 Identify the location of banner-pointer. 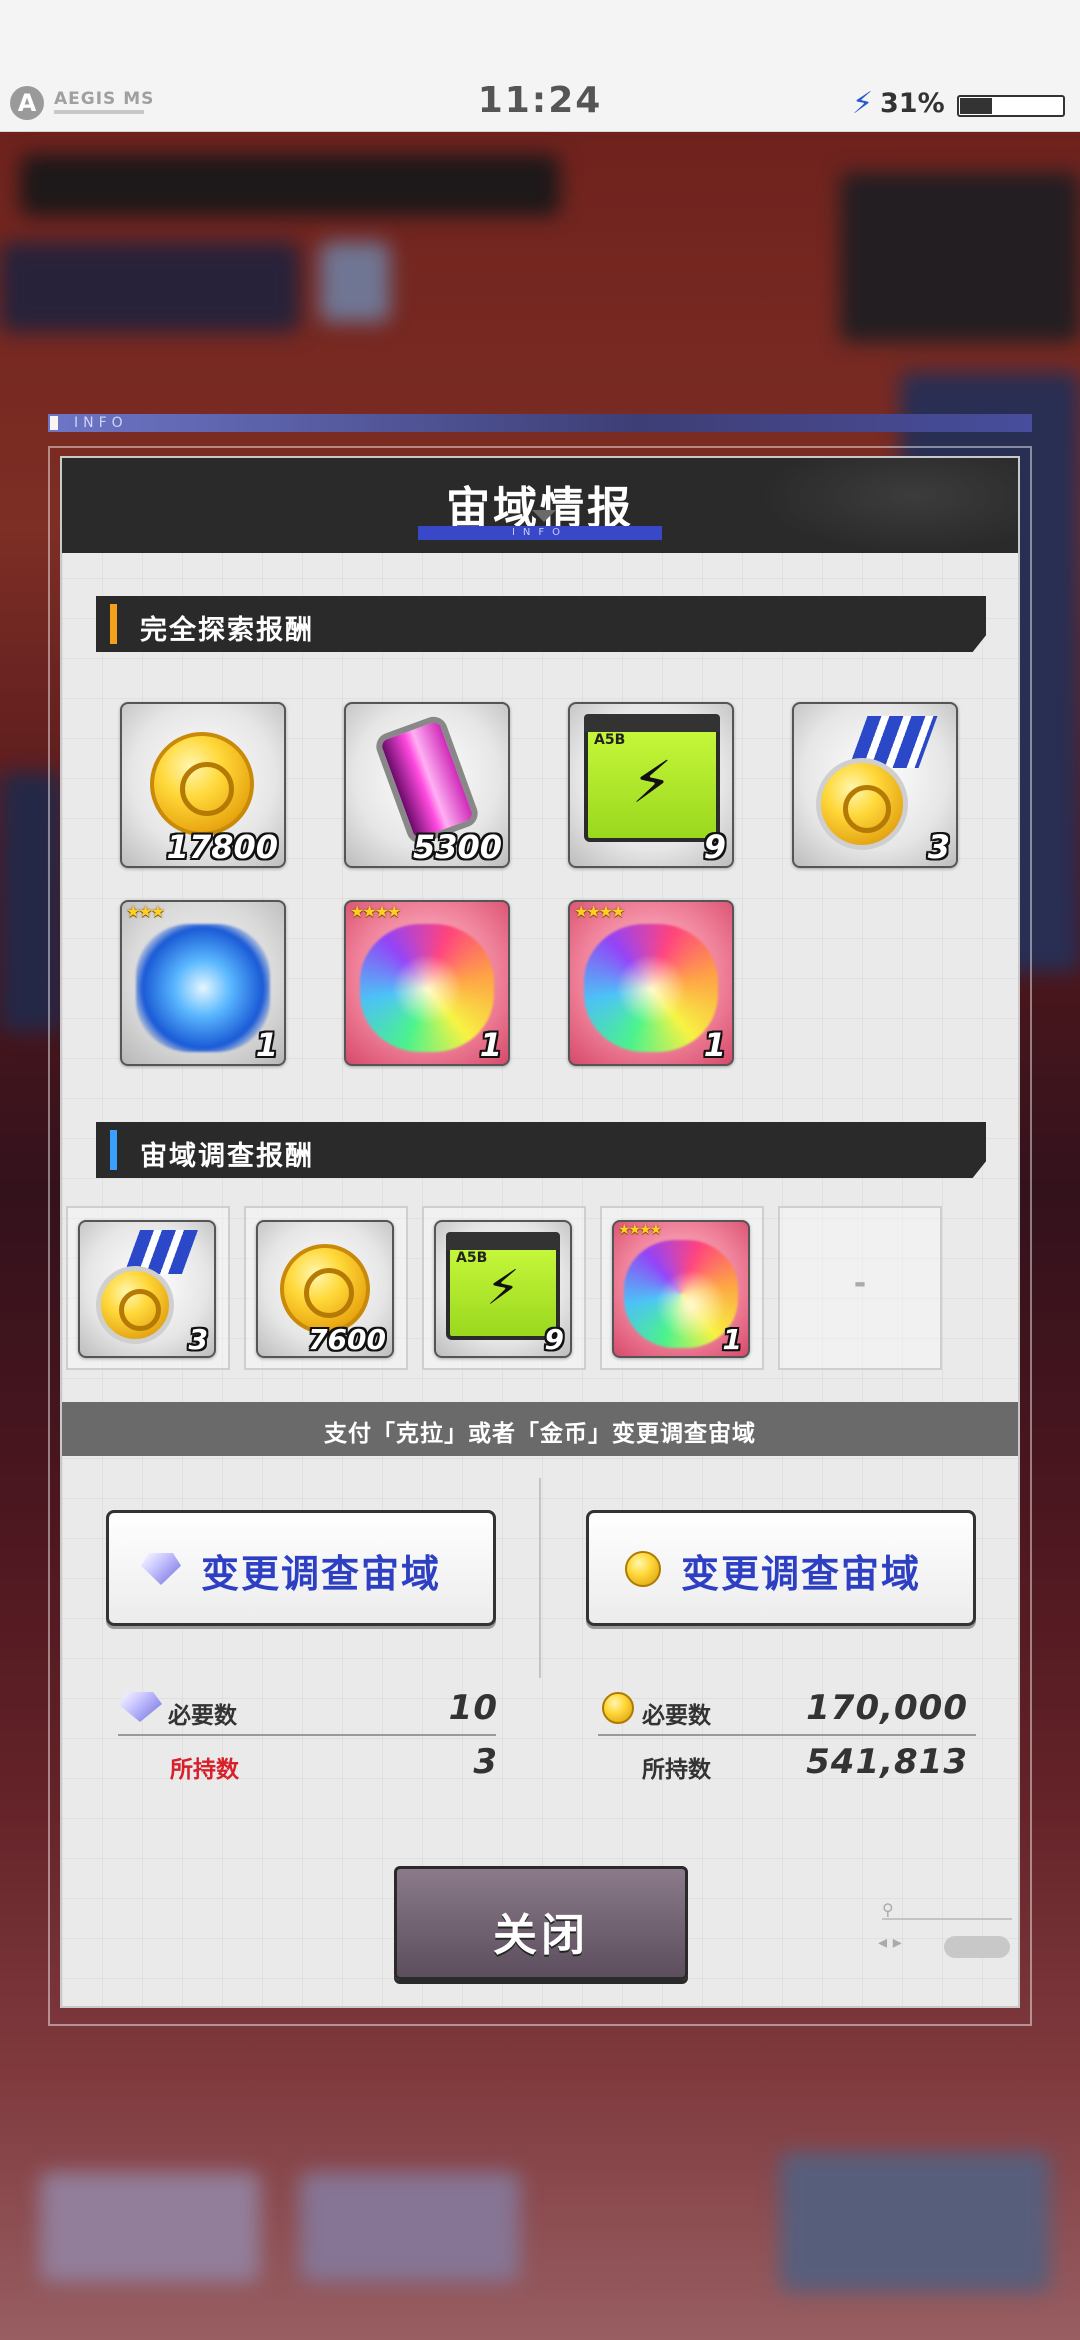
(544, 516).